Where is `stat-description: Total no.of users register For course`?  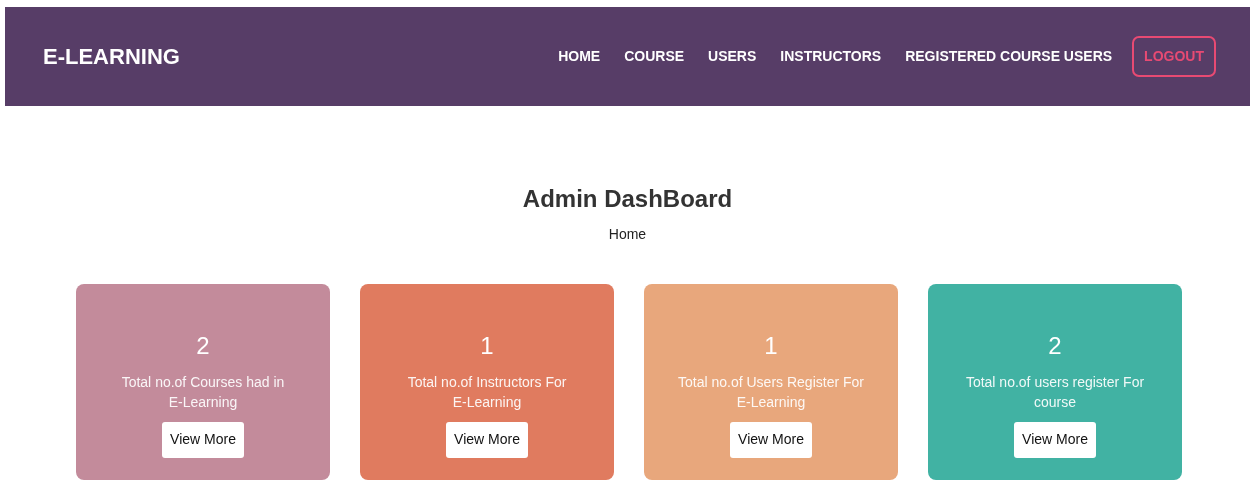 stat-description: Total no.of users register For course is located at coordinates (1055, 392).